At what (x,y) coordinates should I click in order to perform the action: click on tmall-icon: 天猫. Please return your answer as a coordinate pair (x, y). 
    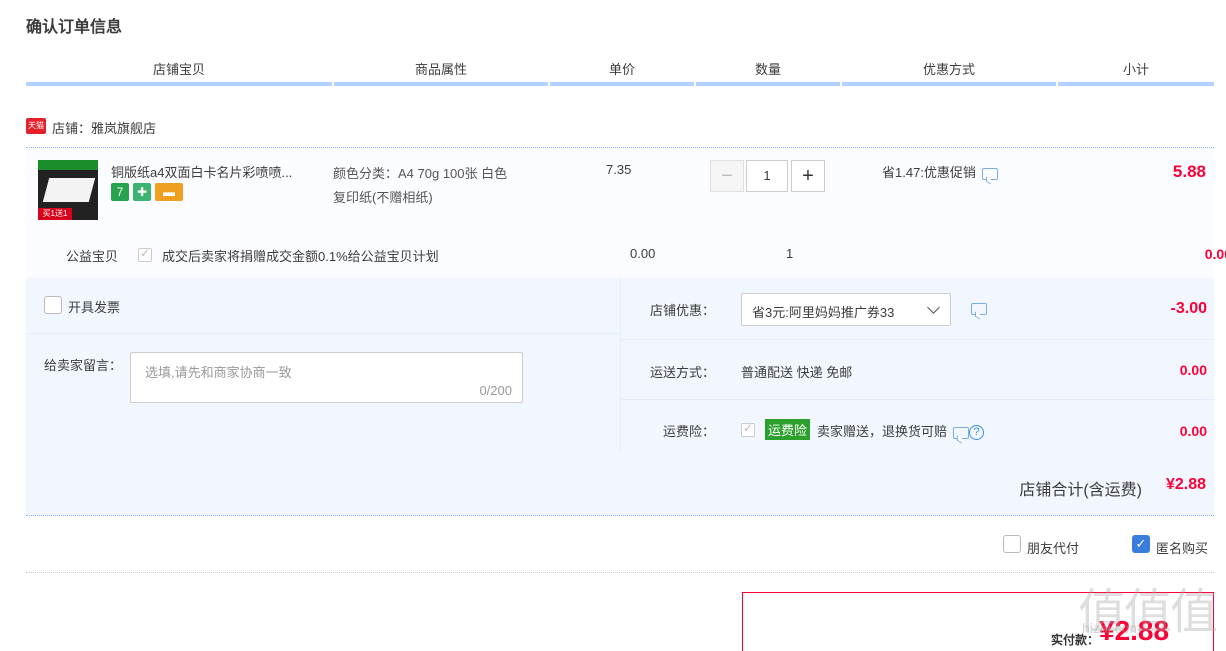
    Looking at the image, I should click on (36, 126).